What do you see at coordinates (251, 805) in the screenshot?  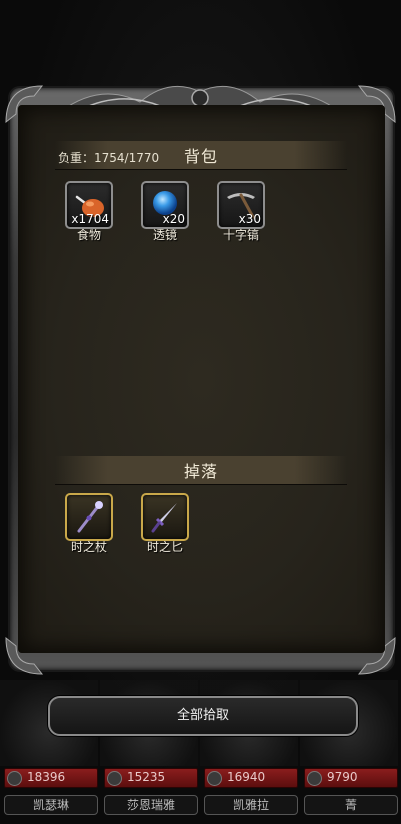 I see `hero-name: 凯雅拉` at bounding box center [251, 805].